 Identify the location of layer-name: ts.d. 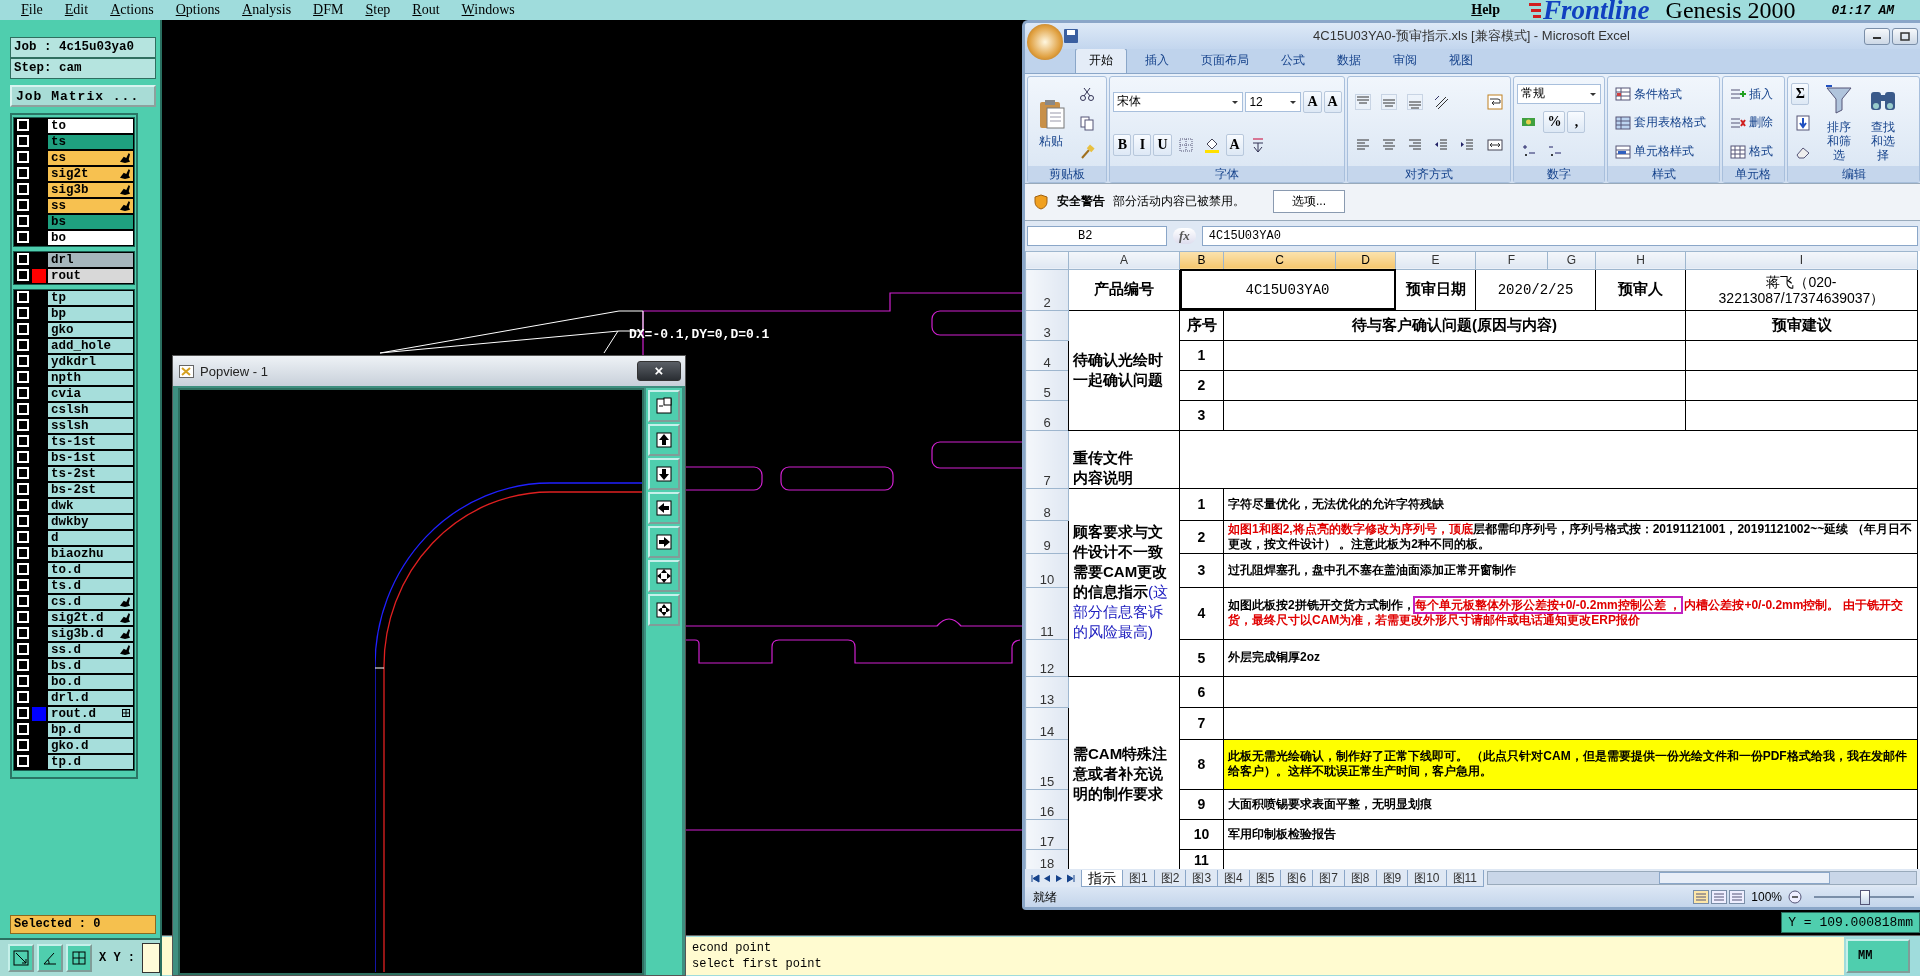
(90, 586).